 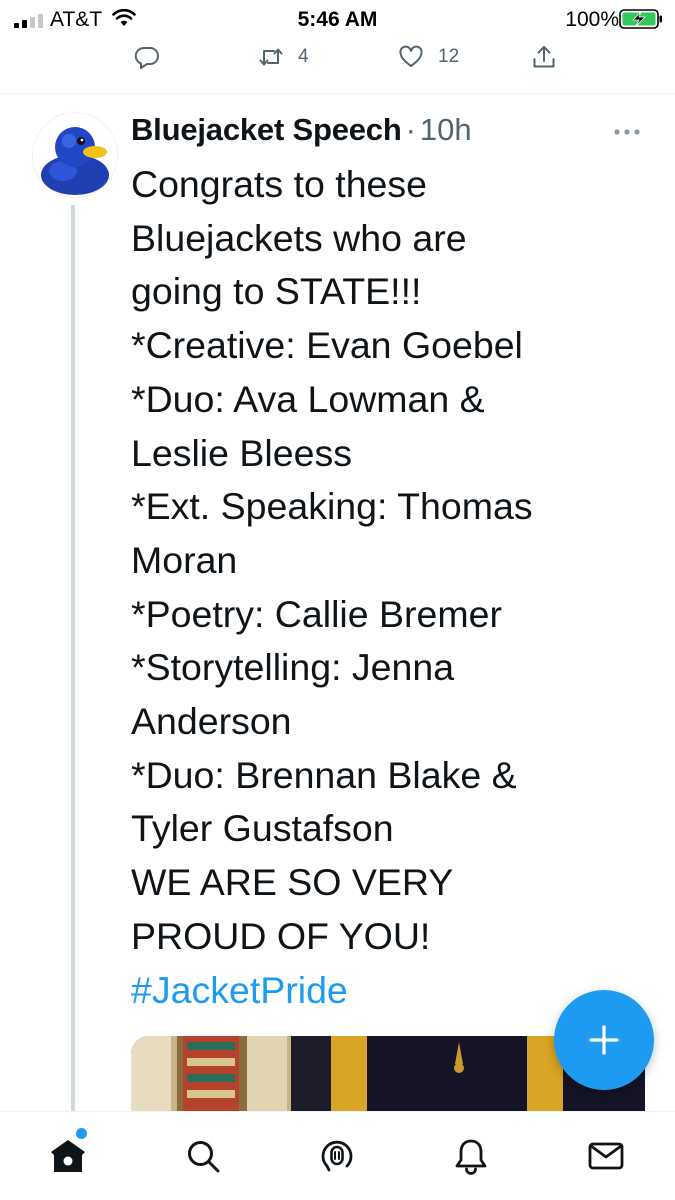 What do you see at coordinates (337, 66) in the screenshot?
I see `previous-tweet-actions: 4 12` at bounding box center [337, 66].